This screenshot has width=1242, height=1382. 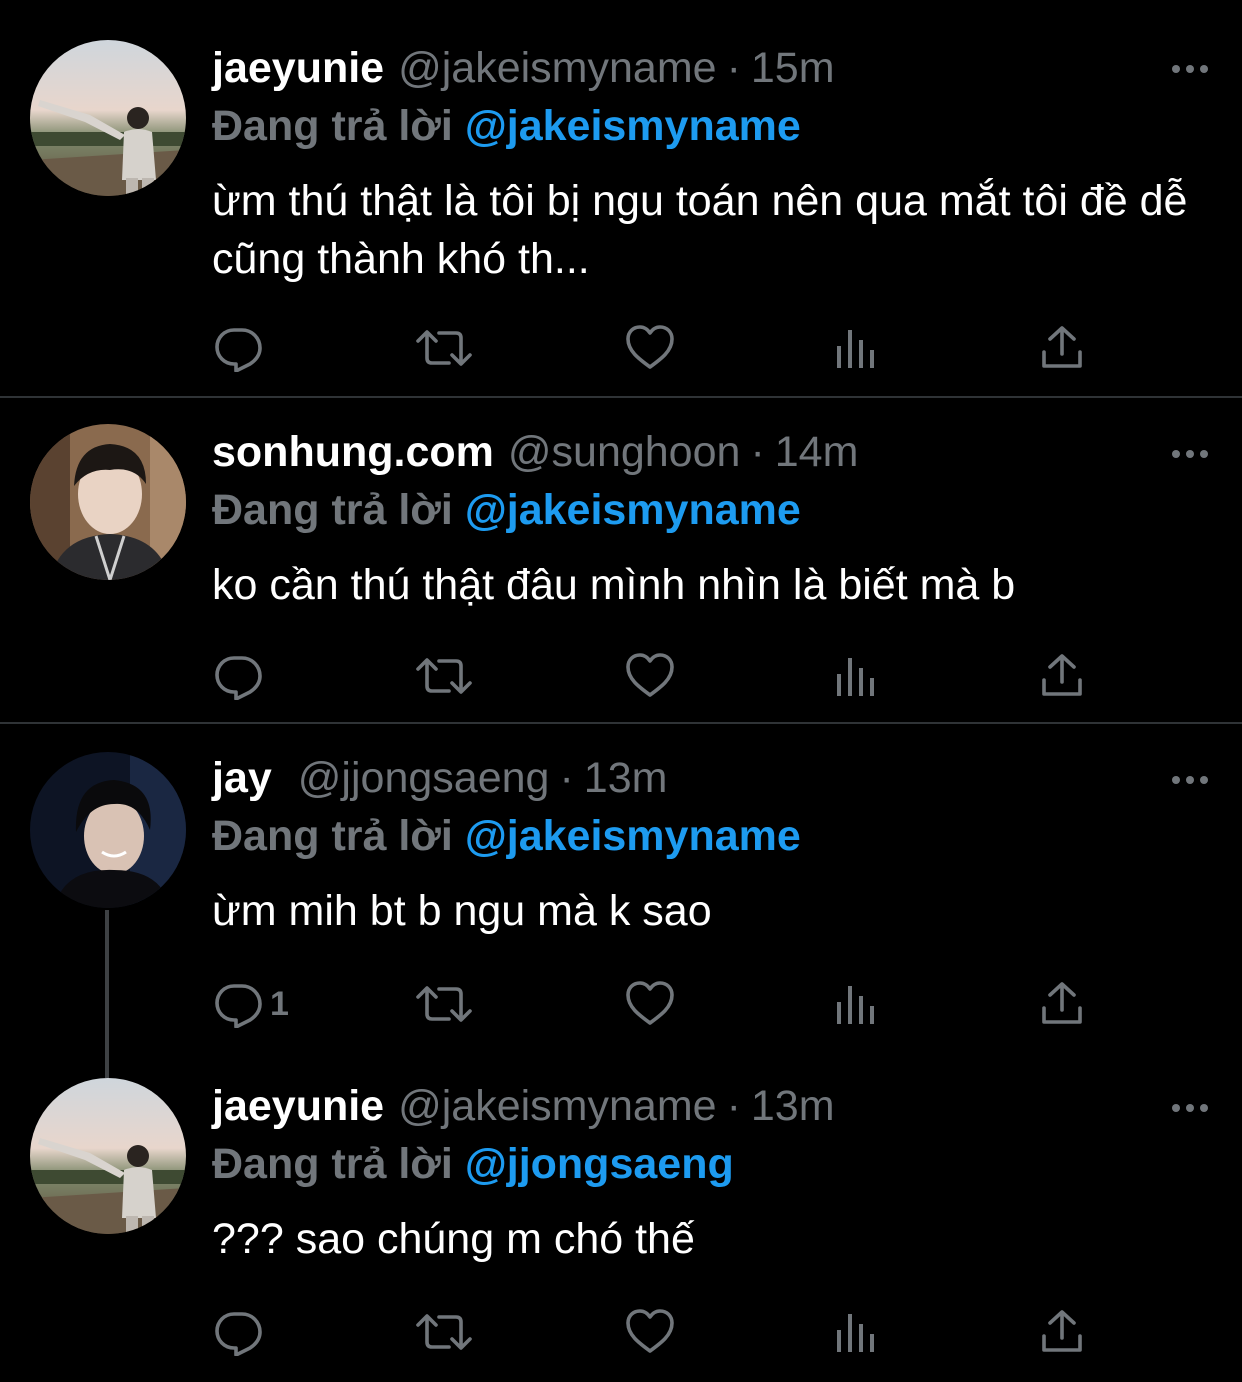 I want to click on tweet-text: ??? sao chúng m chó thế, so click(x=453, y=1239).